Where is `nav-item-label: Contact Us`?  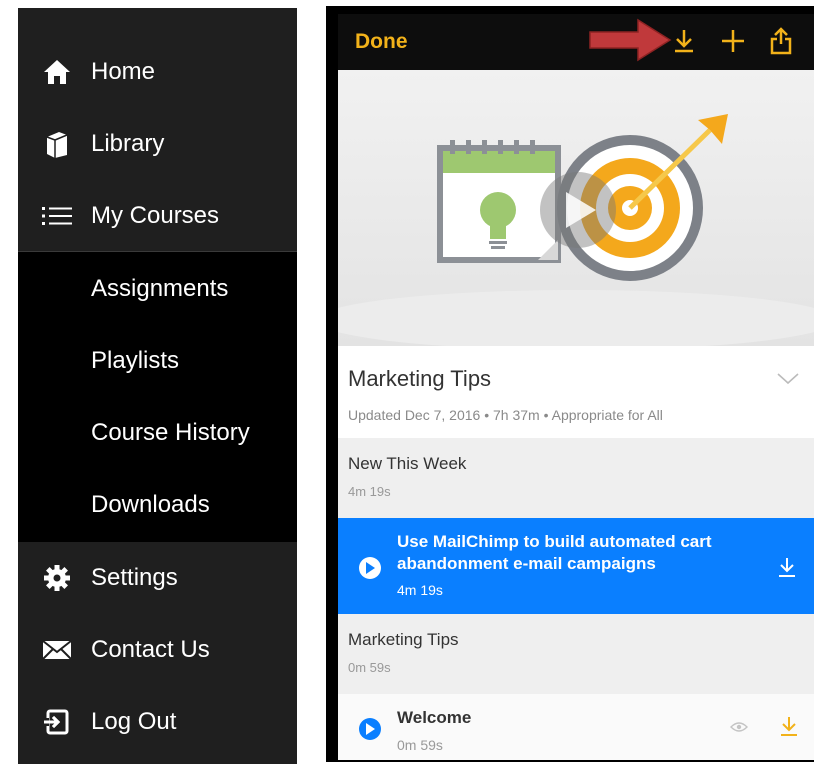 nav-item-label: Contact Us is located at coordinates (150, 649).